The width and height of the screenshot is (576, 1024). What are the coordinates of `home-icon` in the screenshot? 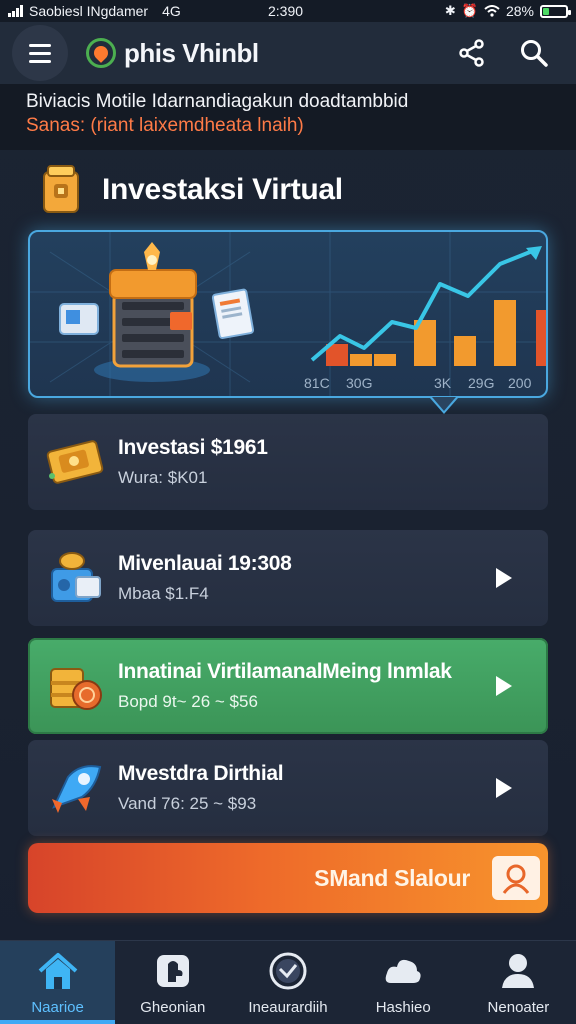 It's located at (58, 971).